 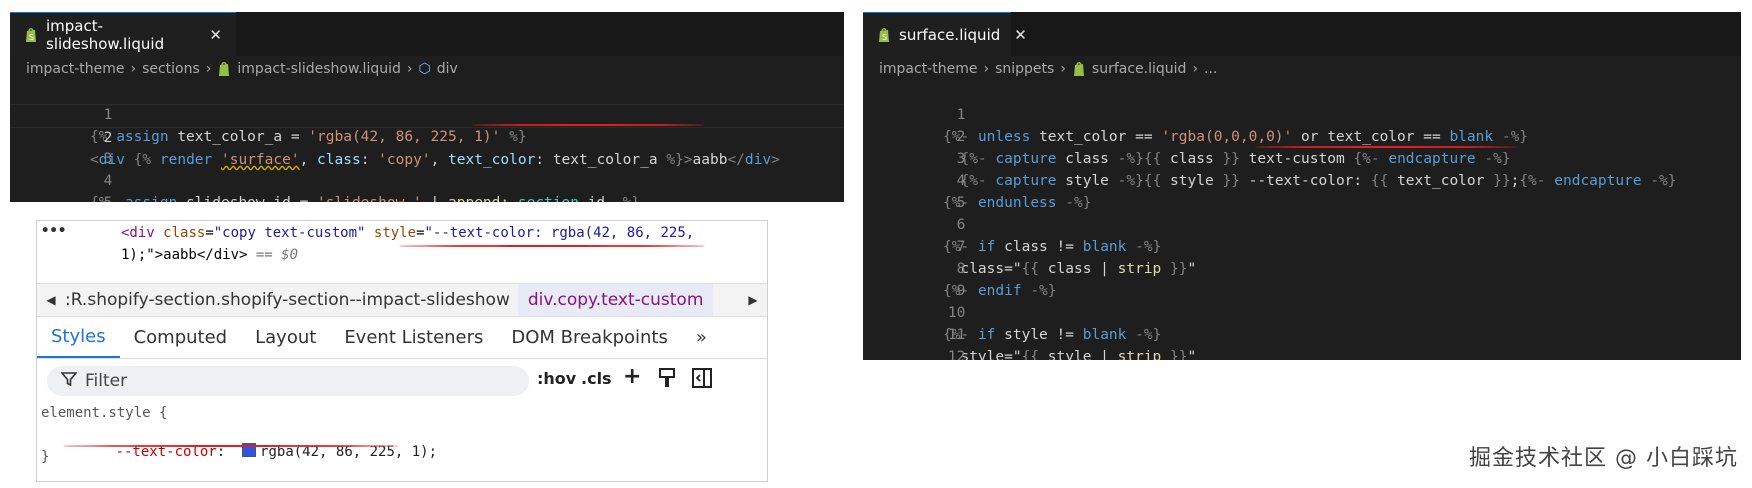 I want to click on filter-input: Filter, so click(x=288, y=381).